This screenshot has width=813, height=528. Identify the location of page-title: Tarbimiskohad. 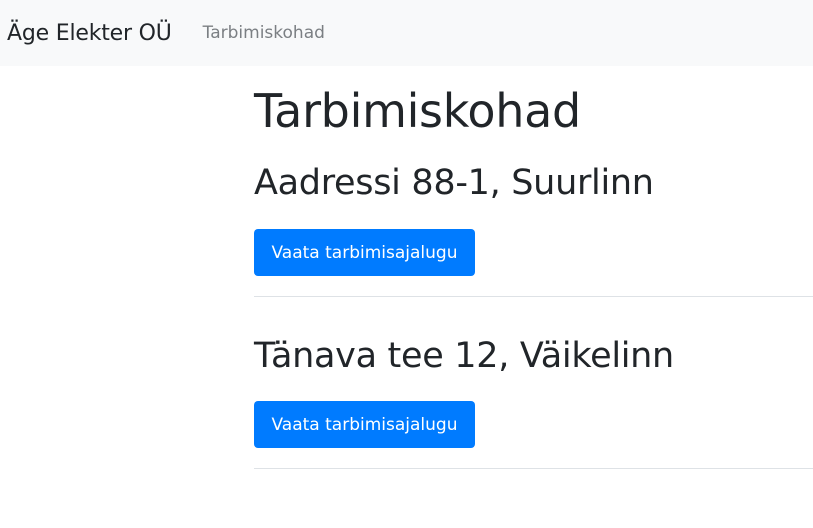
(417, 111).